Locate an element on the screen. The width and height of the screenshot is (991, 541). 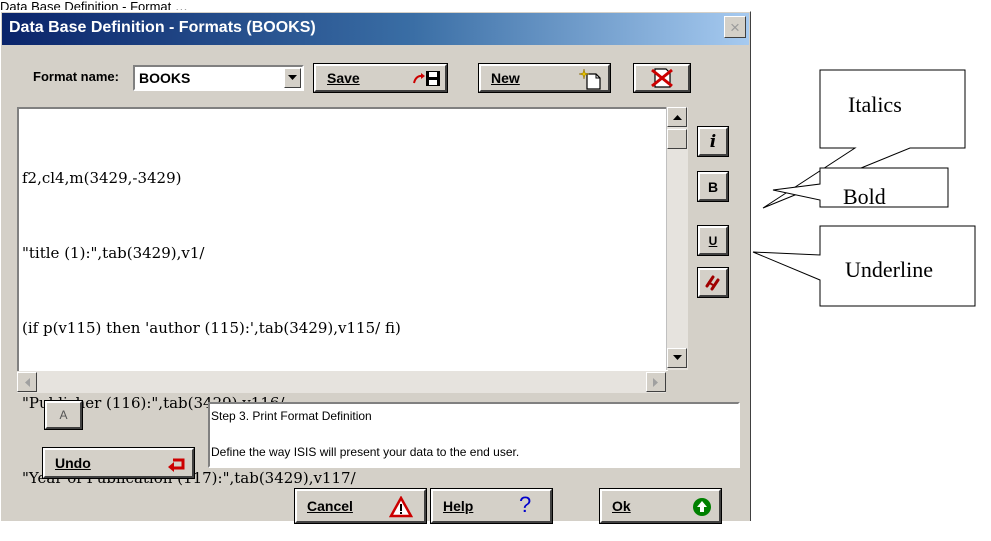
format-name-value: BOOKS is located at coordinates (165, 78).